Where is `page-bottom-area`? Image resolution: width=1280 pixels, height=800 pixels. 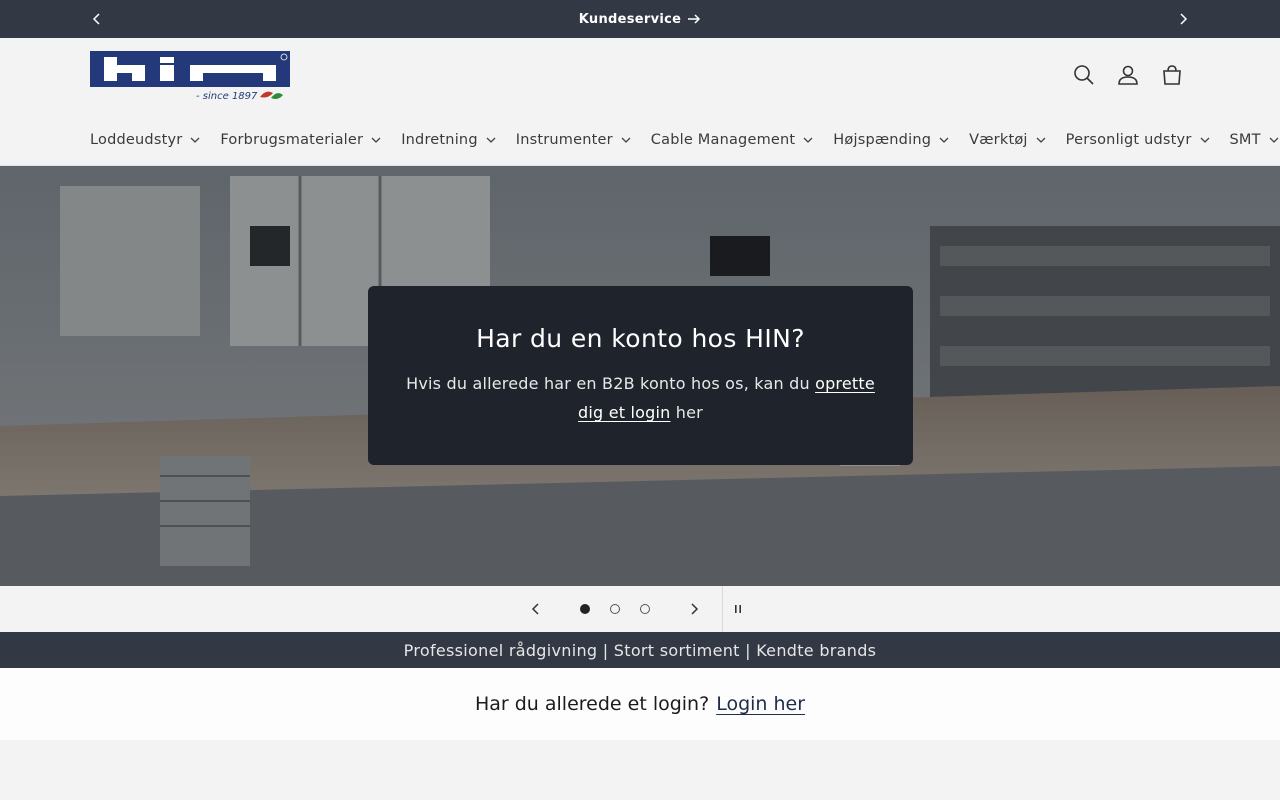
page-bottom-area is located at coordinates (640, 770).